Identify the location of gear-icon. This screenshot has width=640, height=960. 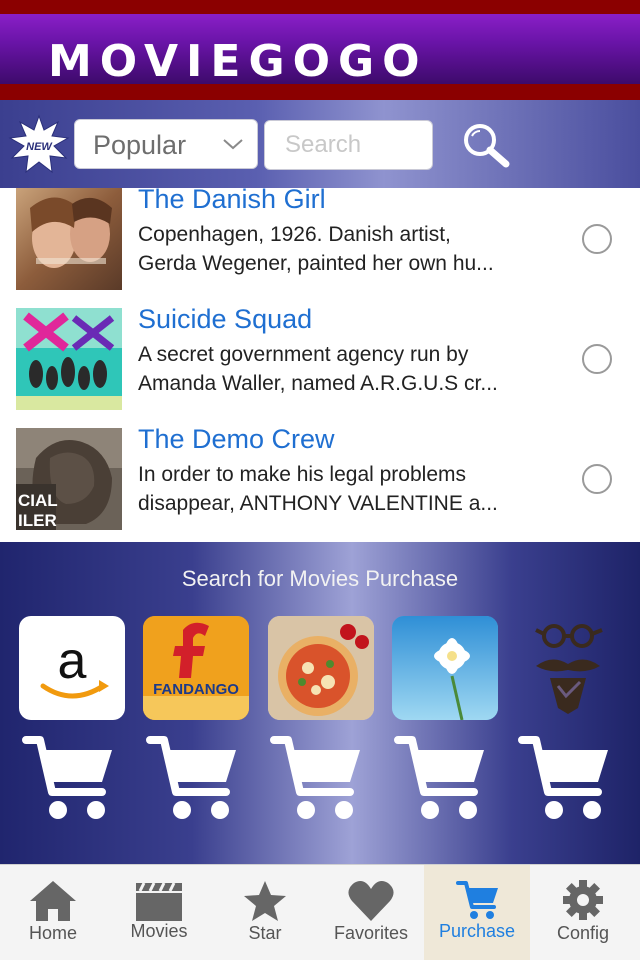
(583, 900).